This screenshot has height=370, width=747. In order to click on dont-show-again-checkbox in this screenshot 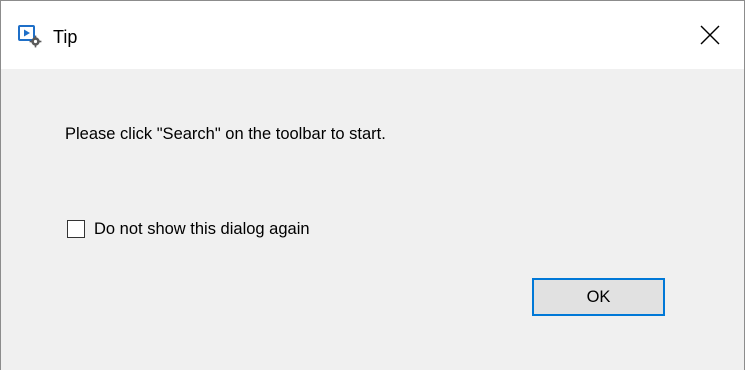, I will do `click(76, 229)`.